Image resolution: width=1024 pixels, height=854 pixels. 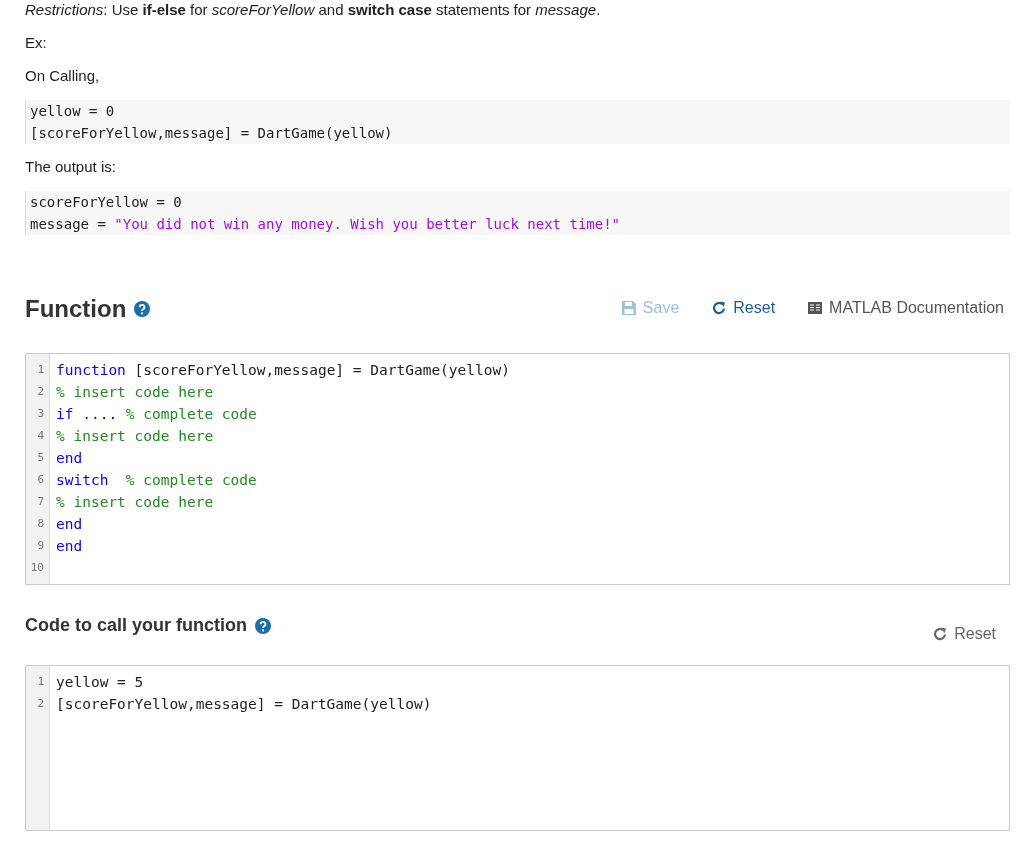 I want to click on paragraph: Restrictions: Use if-else for scoreForYellow and switch case statements for message., so click(x=313, y=10).